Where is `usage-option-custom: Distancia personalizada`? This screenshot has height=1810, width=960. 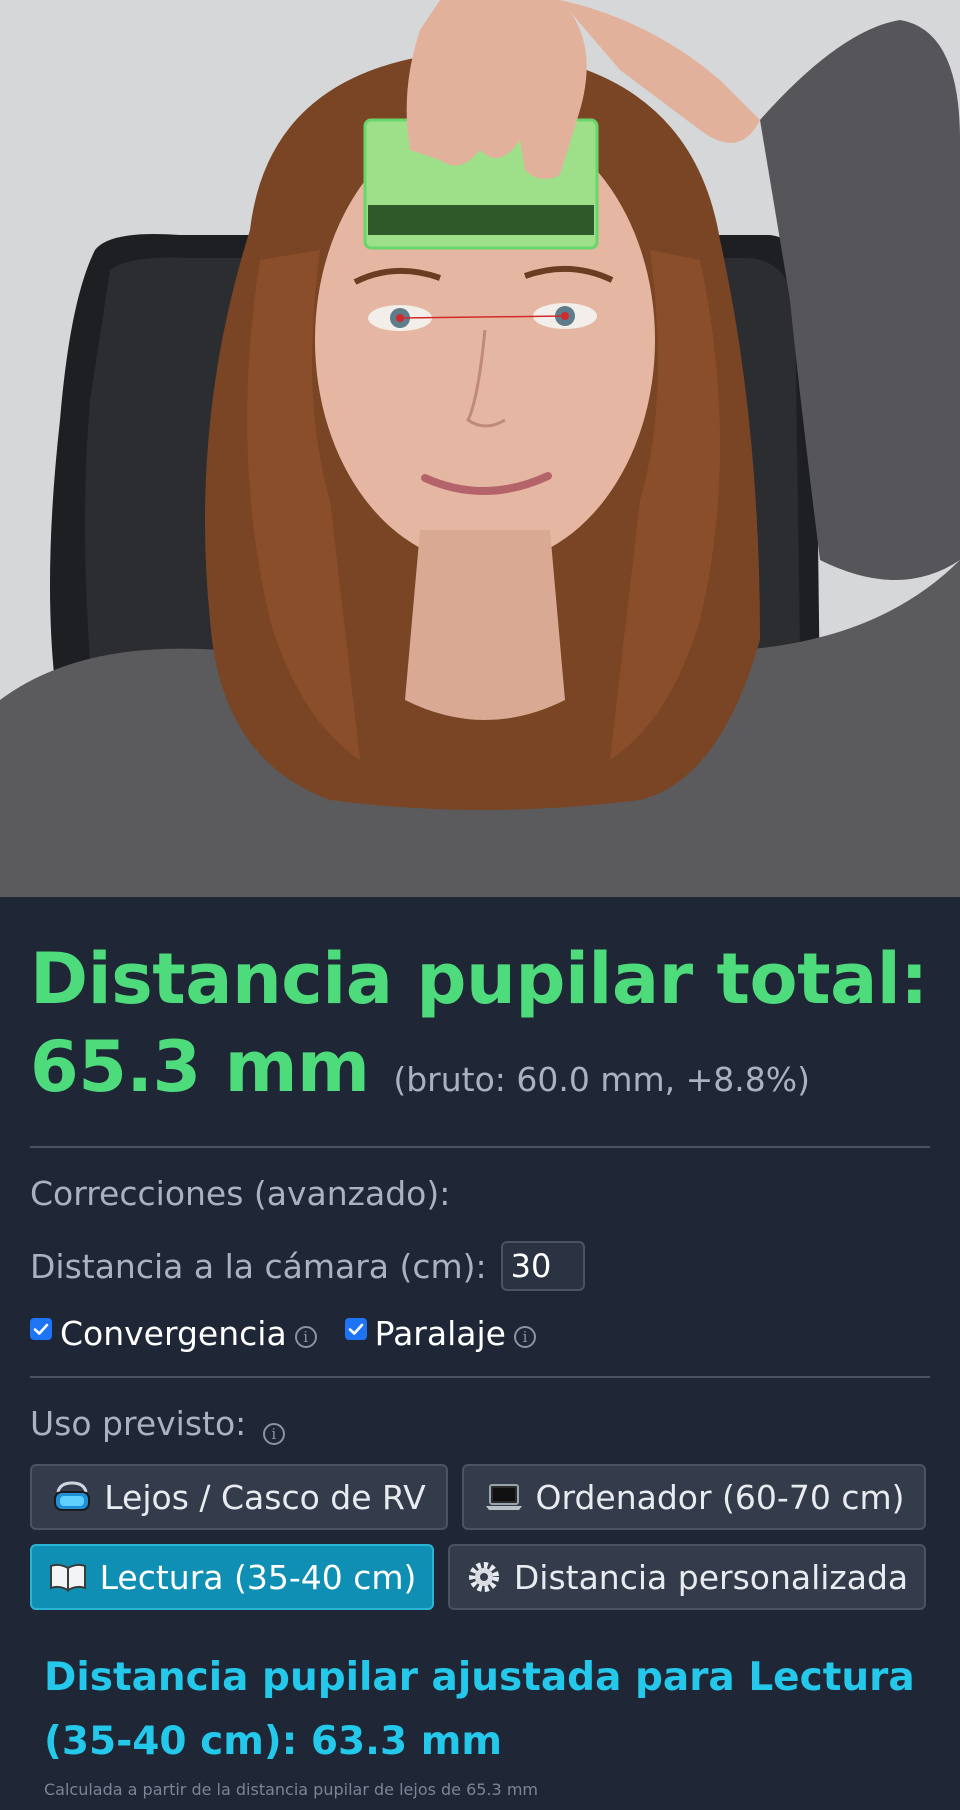
usage-option-custom: Distancia personalizada is located at coordinates (687, 1577).